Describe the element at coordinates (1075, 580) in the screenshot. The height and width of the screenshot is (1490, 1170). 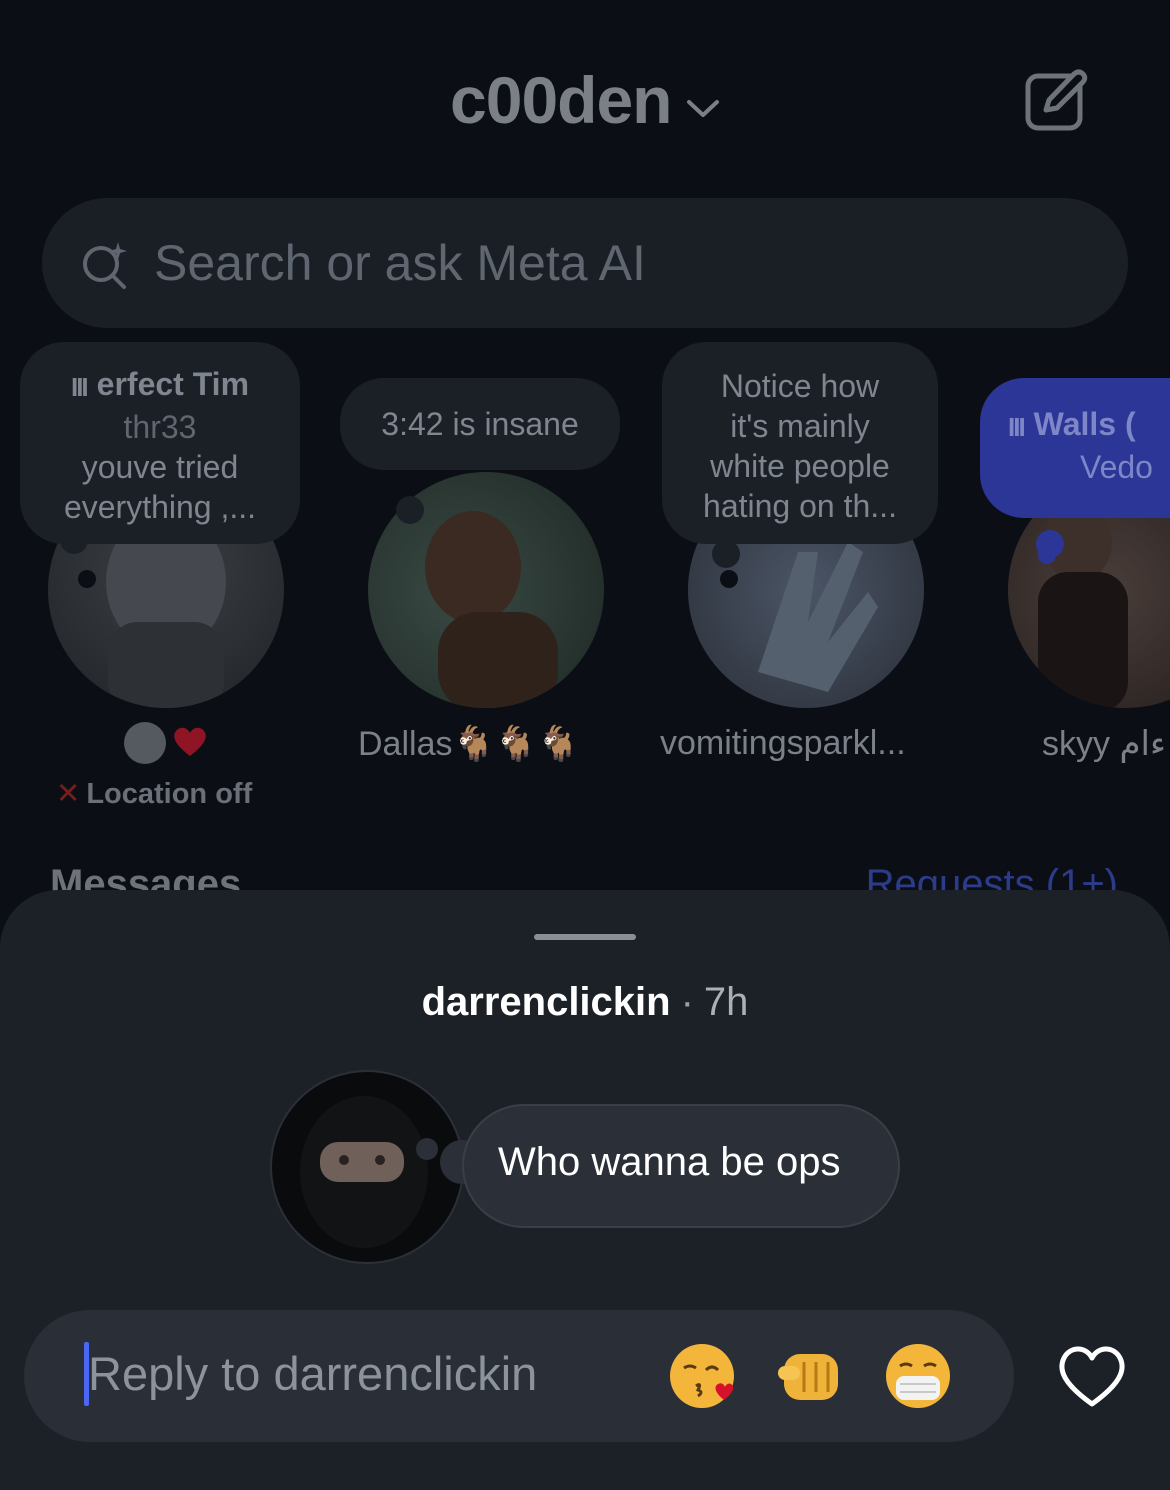
I see `note-4-container: III Walls ( Vedo skyy ءام` at that location.